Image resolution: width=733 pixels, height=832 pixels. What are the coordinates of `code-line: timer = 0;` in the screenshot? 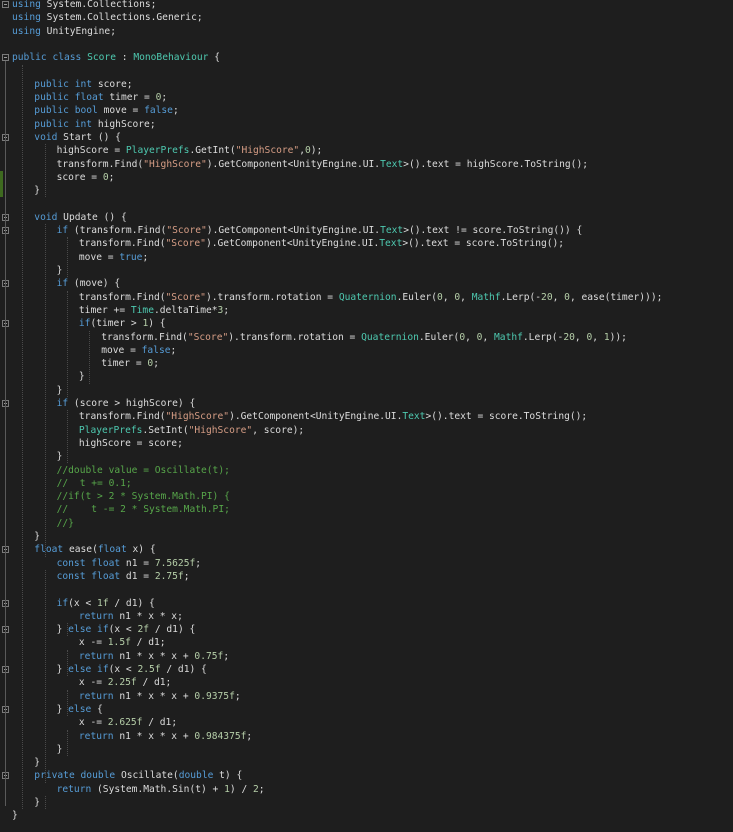 It's located at (130, 363).